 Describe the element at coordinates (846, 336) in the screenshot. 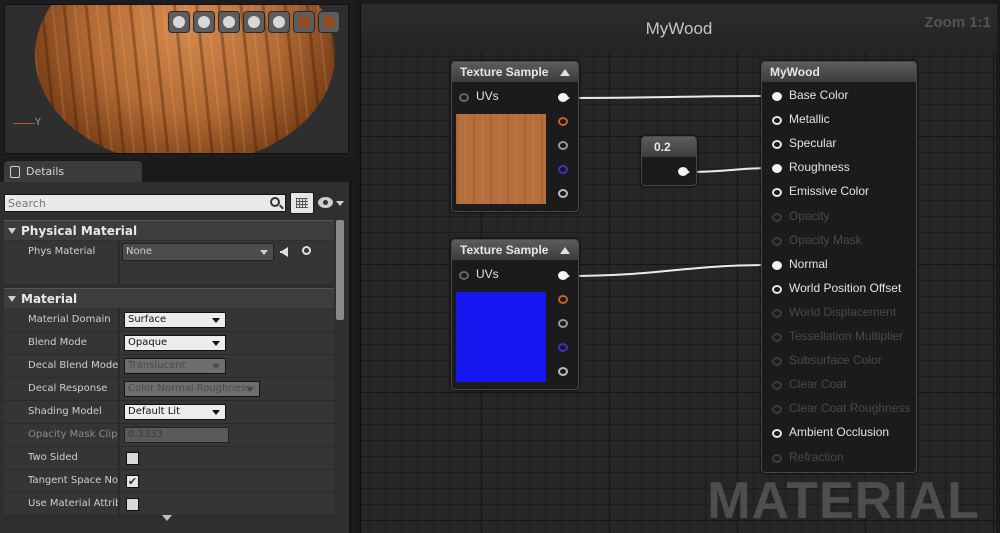

I see `material-input-label: Tessellation Multiplier` at that location.